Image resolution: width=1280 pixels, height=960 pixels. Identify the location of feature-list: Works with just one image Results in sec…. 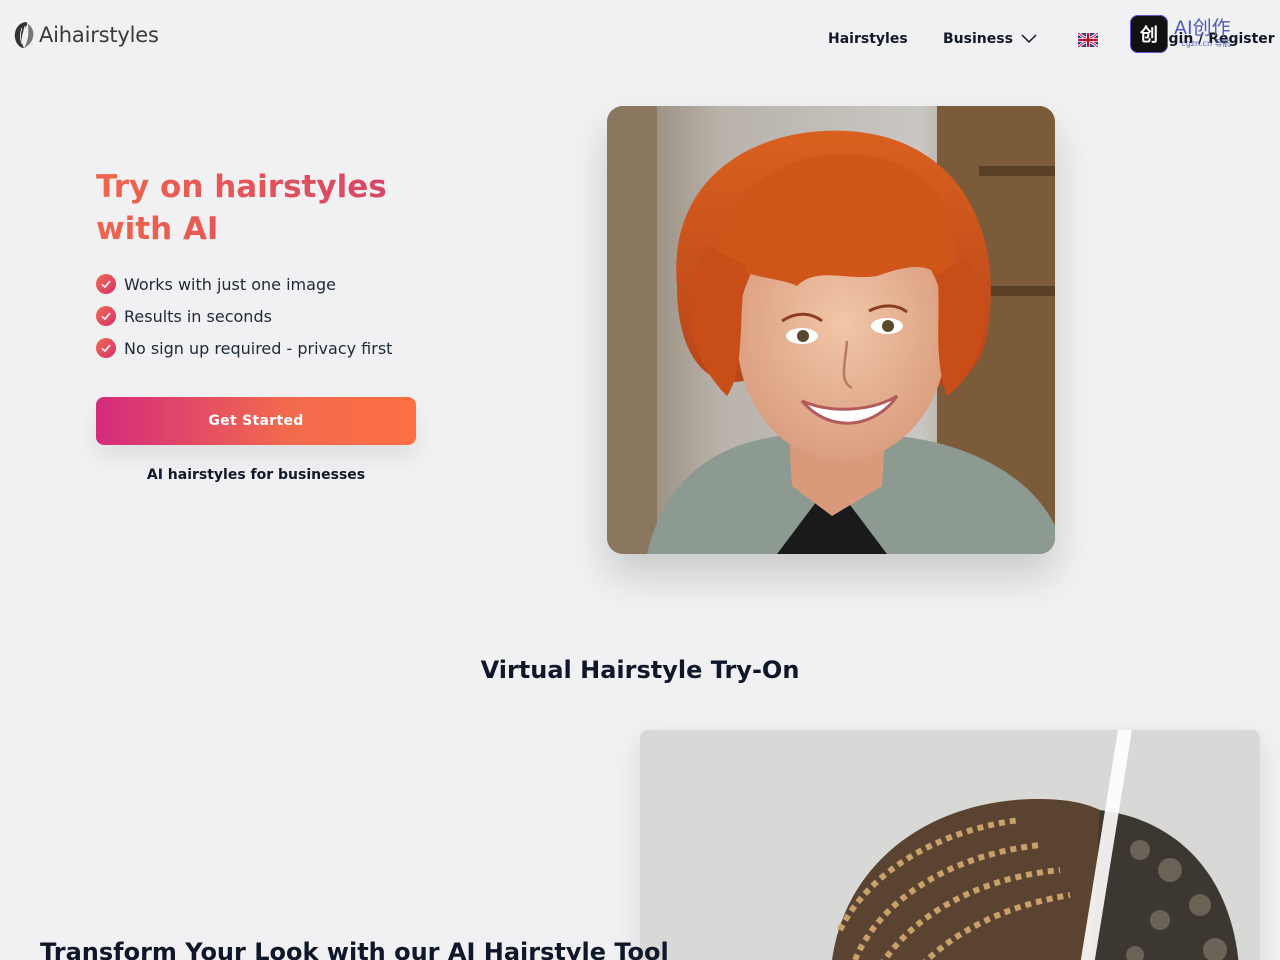
(244, 316).